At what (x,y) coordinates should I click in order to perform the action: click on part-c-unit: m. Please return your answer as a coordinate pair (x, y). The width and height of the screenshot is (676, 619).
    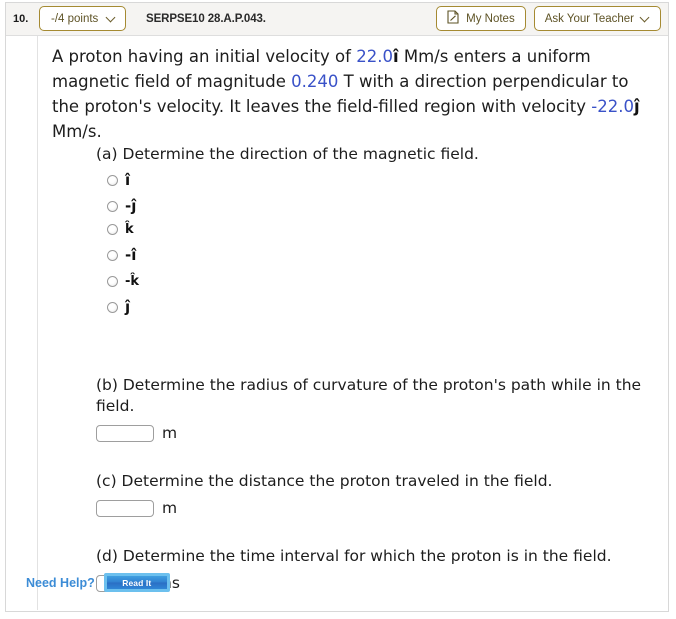
    Looking at the image, I should click on (170, 508).